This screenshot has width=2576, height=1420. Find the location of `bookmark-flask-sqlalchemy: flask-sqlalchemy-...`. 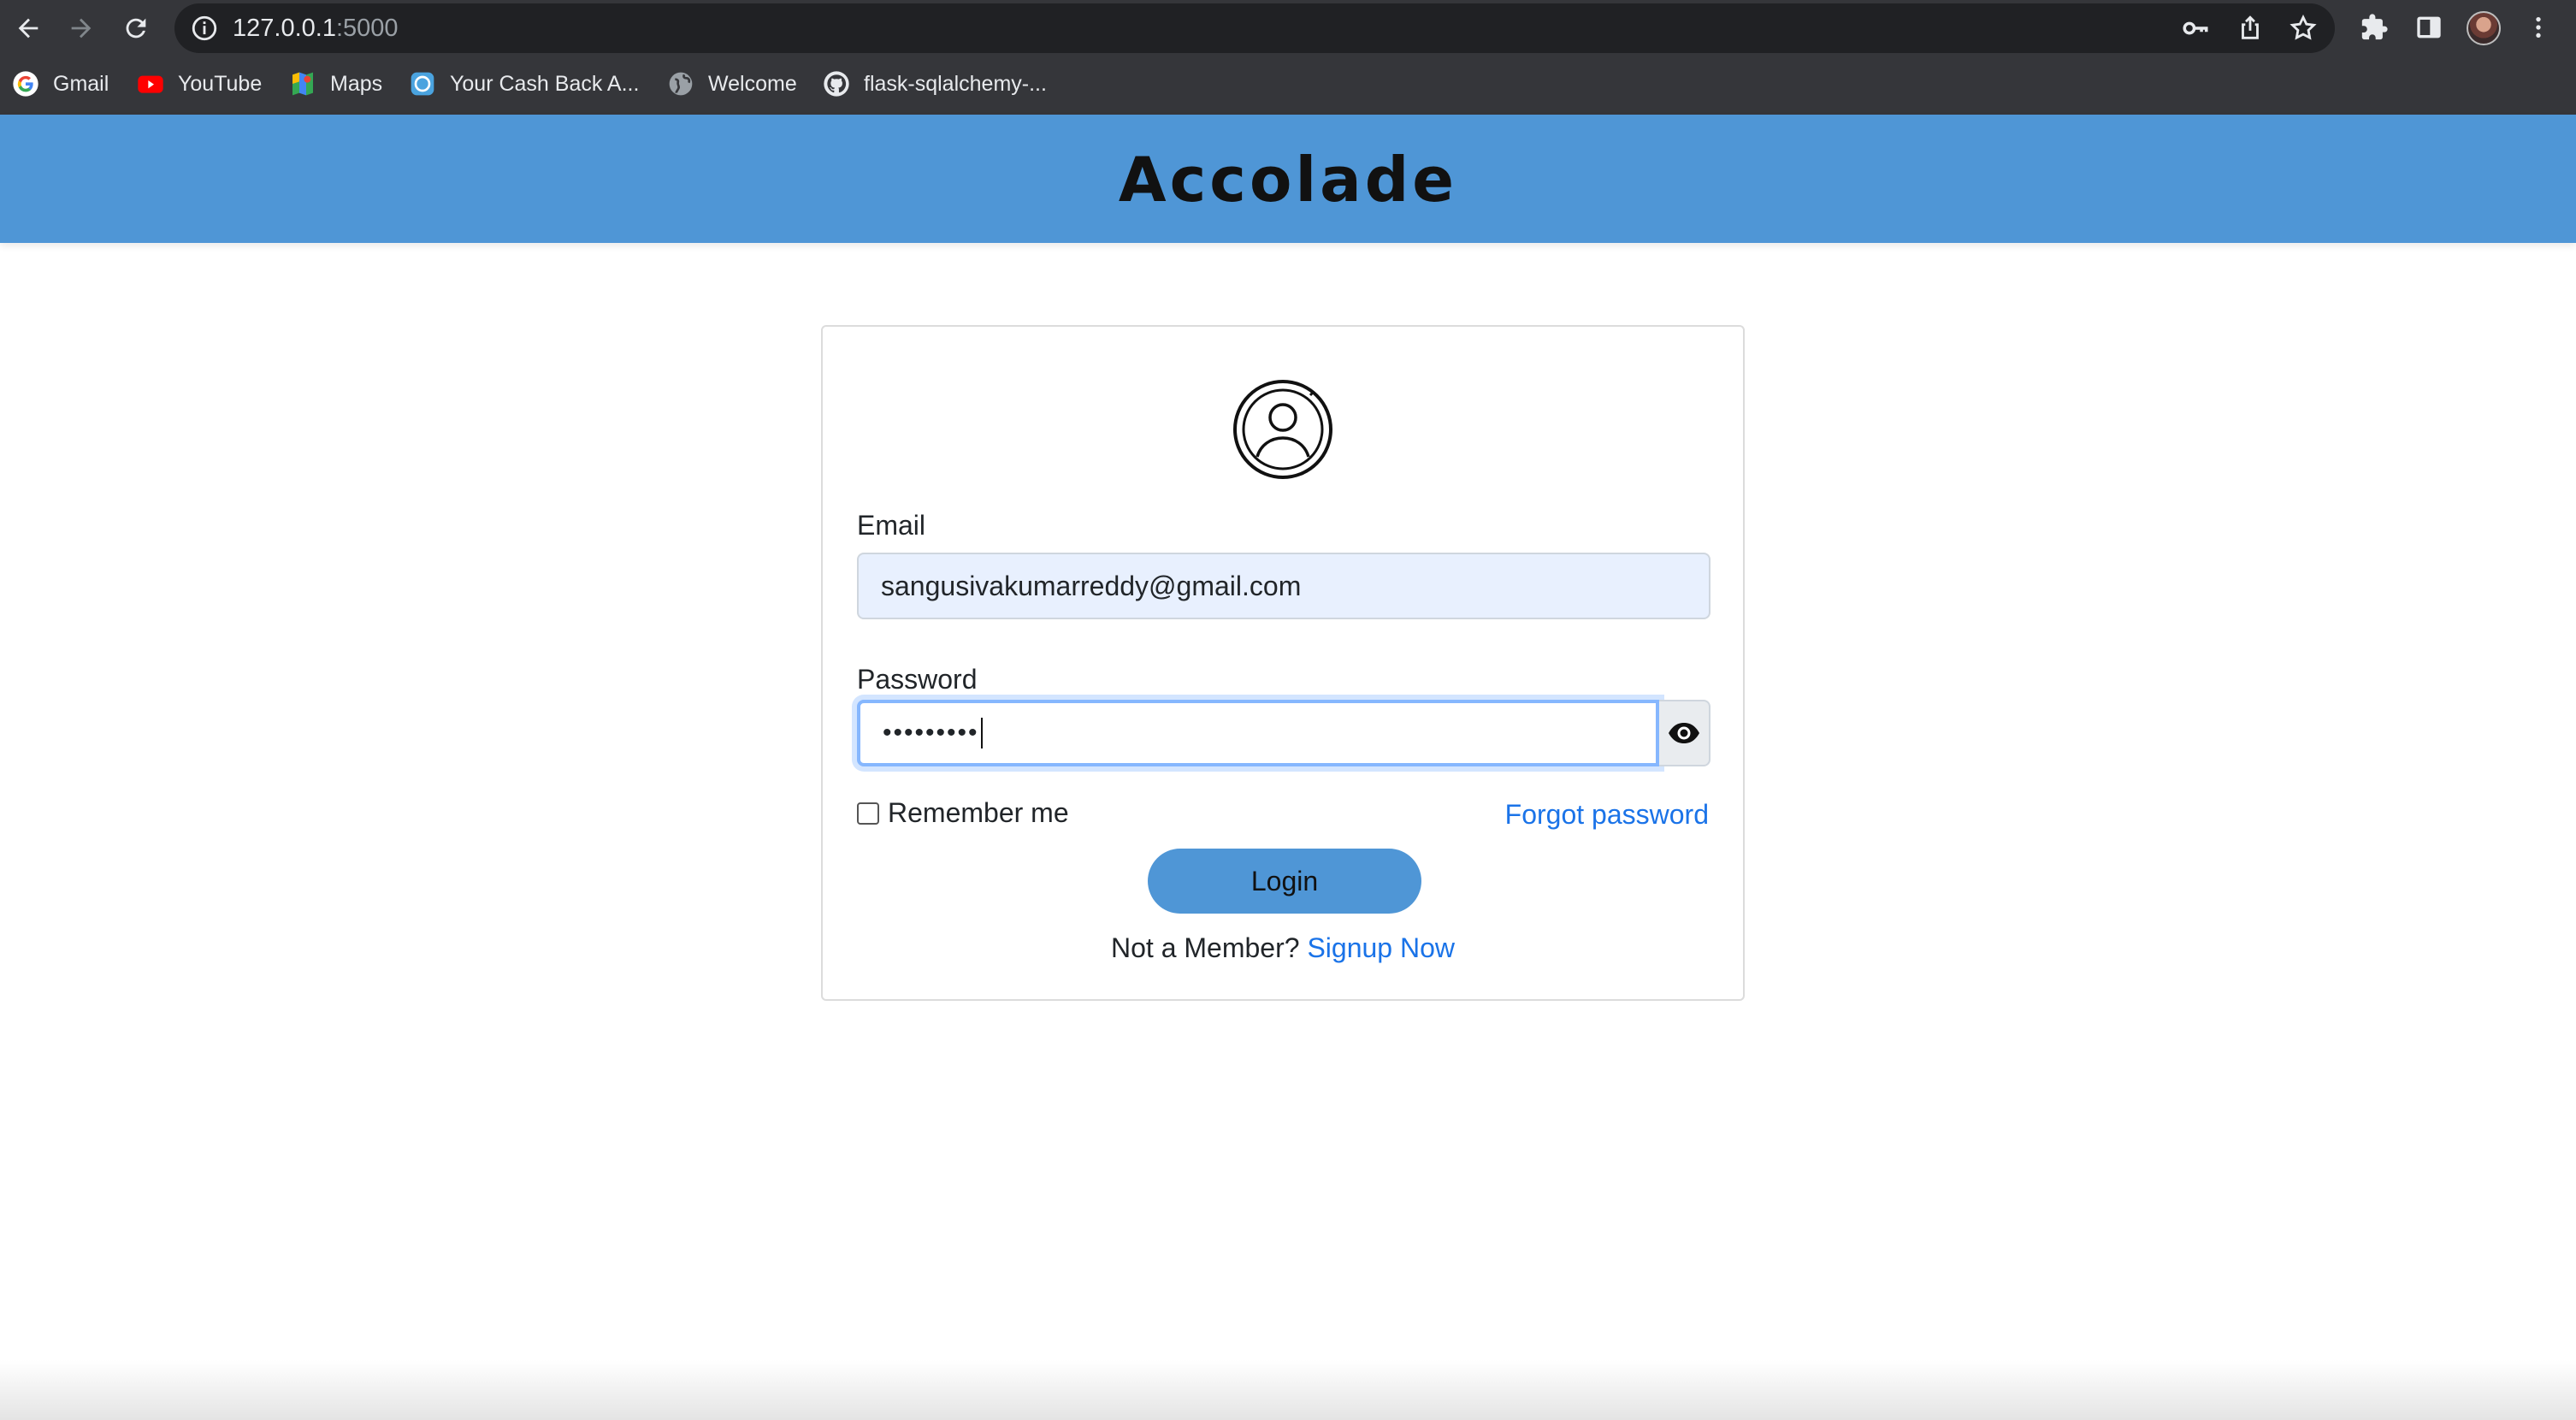

bookmark-flask-sqlalchemy: flask-sqlalchemy-... is located at coordinates (935, 83).